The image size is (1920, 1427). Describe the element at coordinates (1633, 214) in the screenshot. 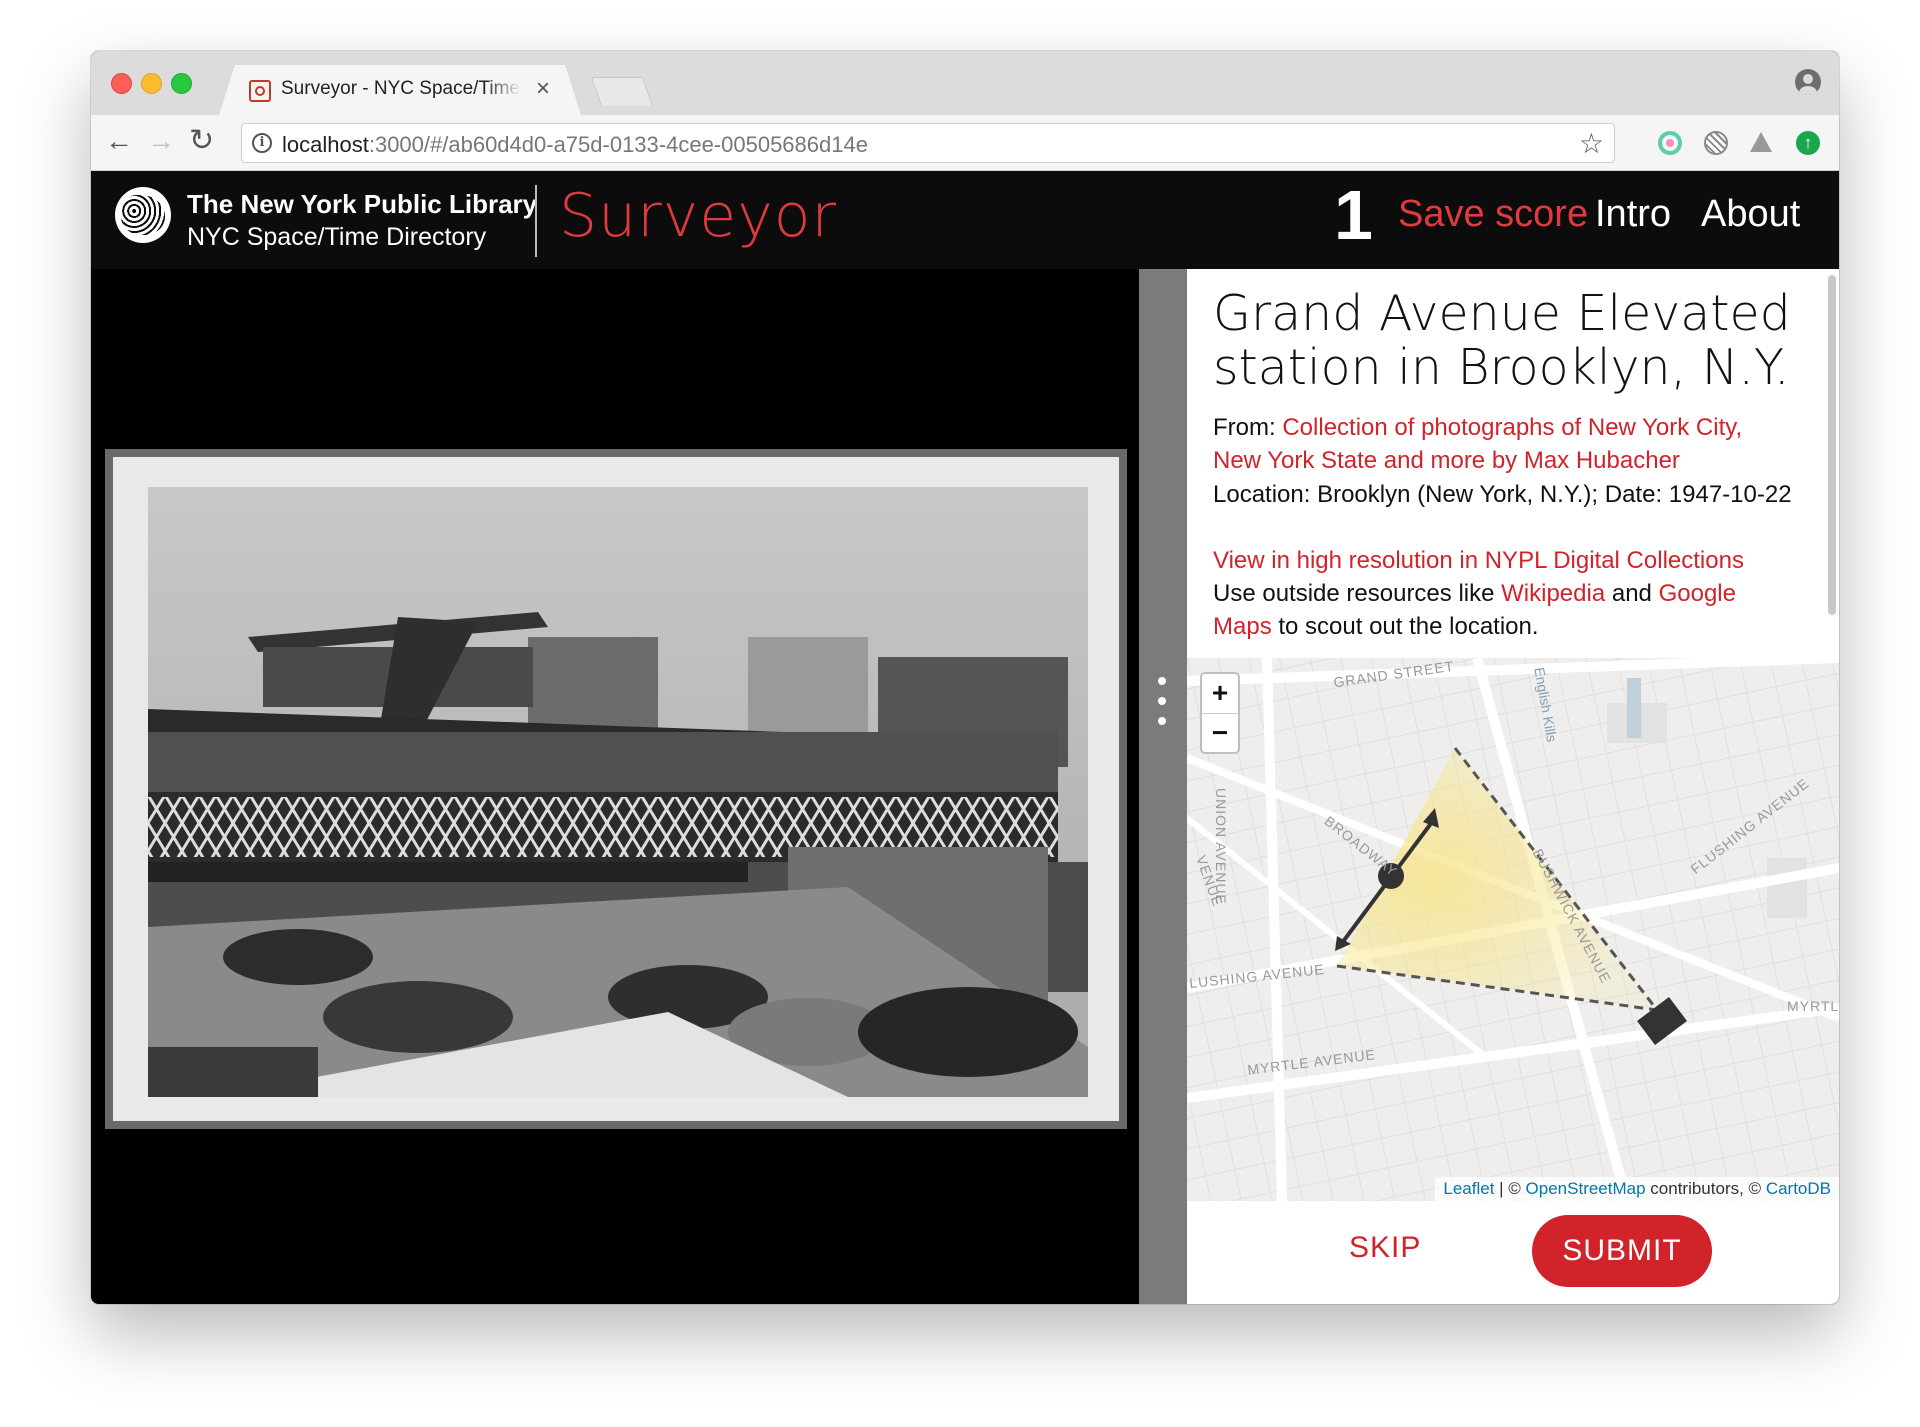

I see `nav-intro-link: Intro` at that location.